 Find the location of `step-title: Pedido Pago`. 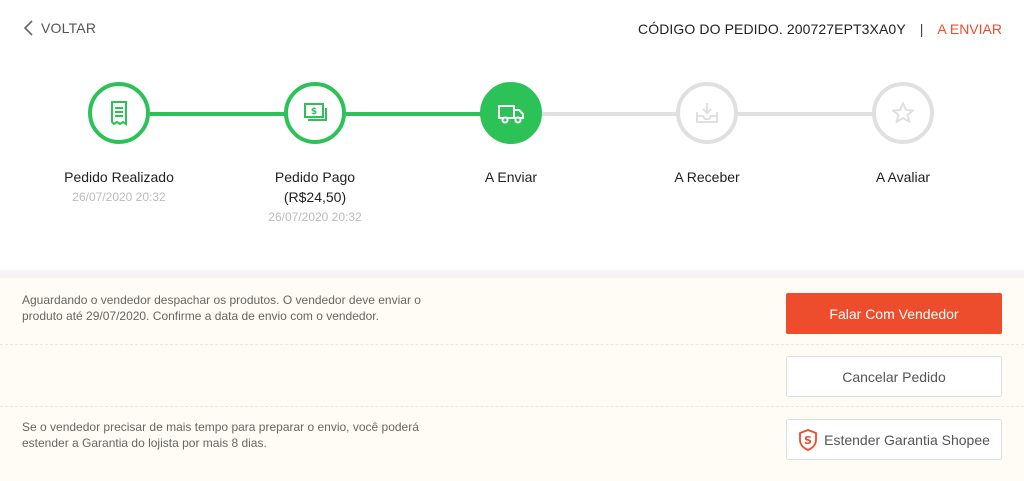

step-title: Pedido Pago is located at coordinates (315, 177).